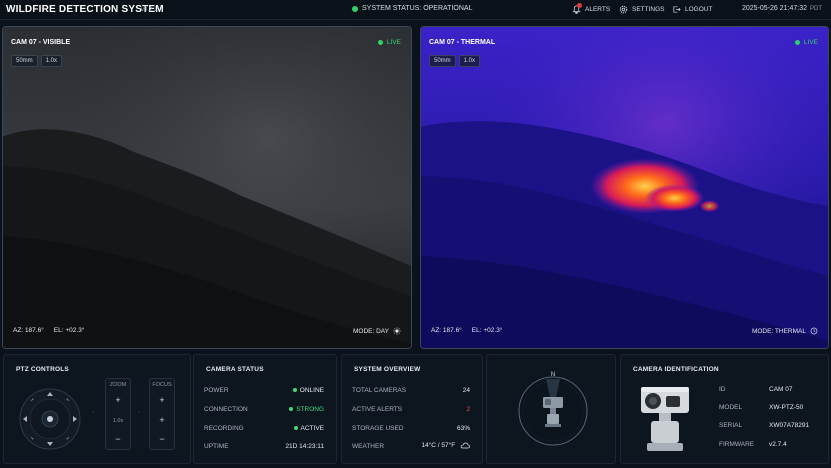  Describe the element at coordinates (755, 391) in the screenshot. I see `ident-row-id: ID CAM 07` at that location.